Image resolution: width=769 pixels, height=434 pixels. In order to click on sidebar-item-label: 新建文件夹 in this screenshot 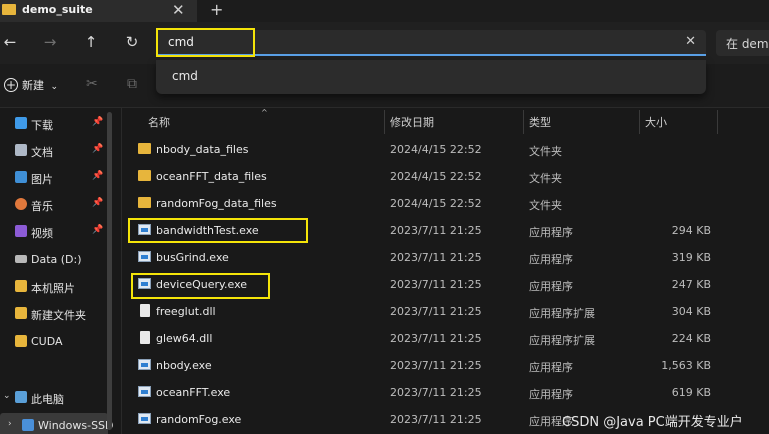, I will do `click(58, 315)`.